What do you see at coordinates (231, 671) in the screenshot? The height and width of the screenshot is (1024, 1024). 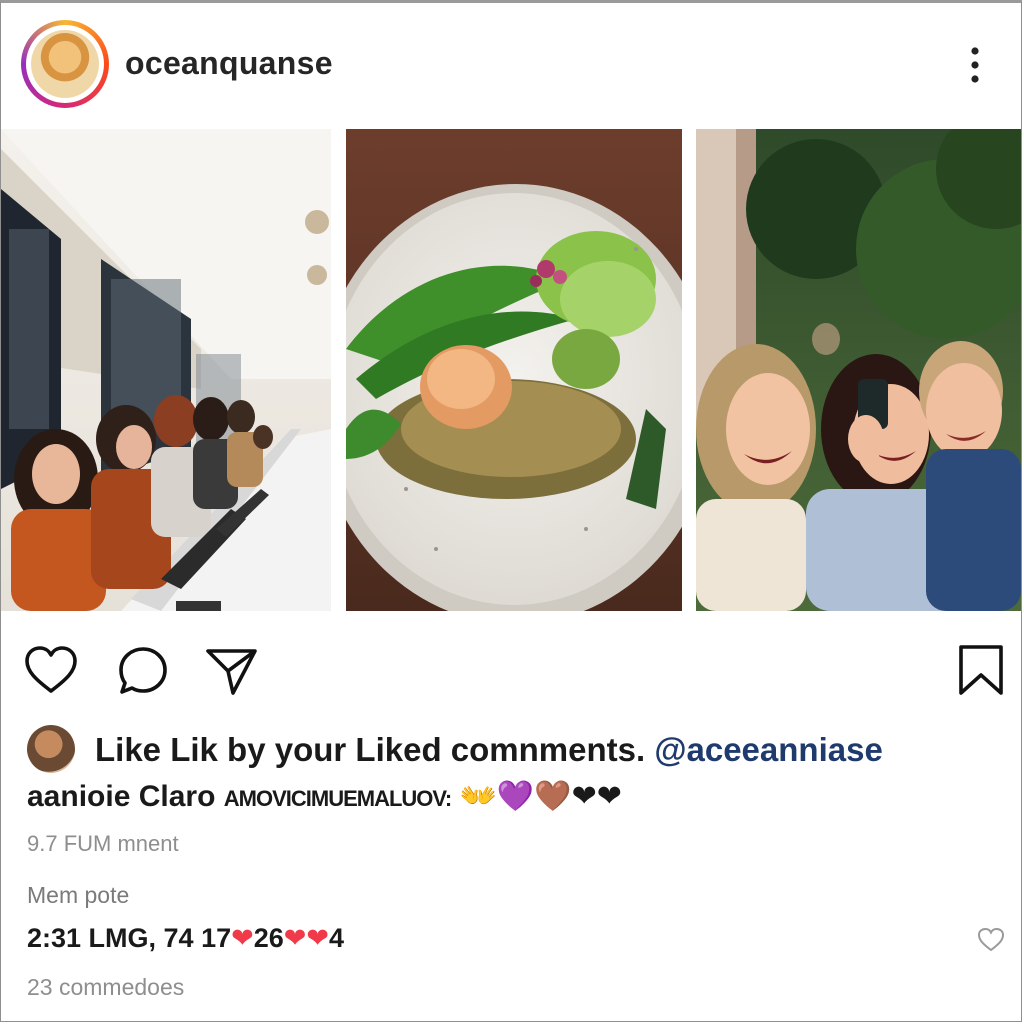 I see `paper-plane-icon` at bounding box center [231, 671].